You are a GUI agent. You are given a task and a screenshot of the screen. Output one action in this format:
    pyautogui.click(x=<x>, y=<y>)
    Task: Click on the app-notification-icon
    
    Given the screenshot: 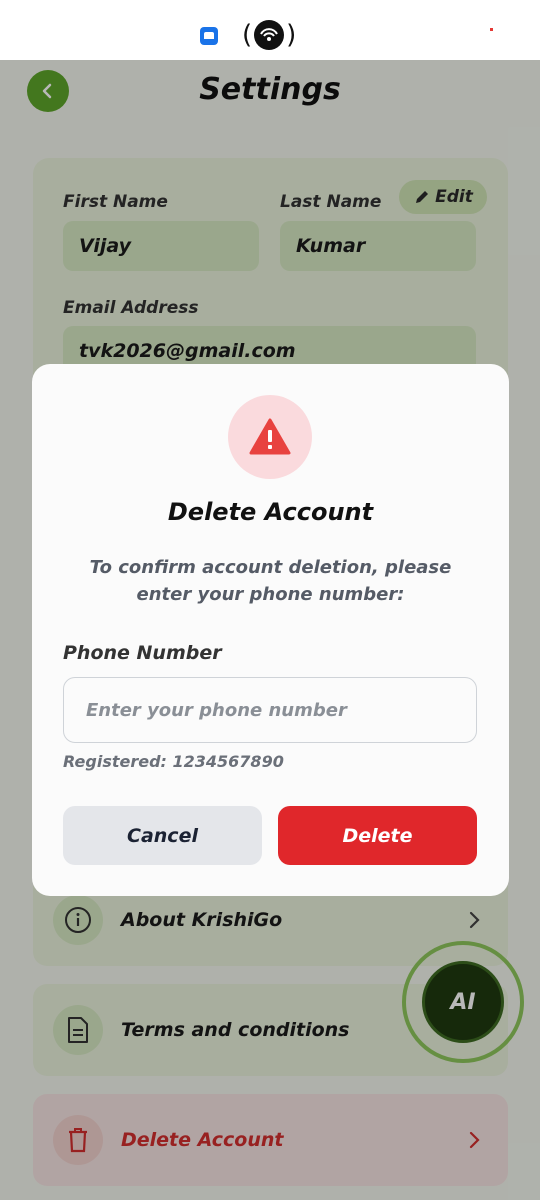 What is the action you would take?
    pyautogui.click(x=209, y=36)
    